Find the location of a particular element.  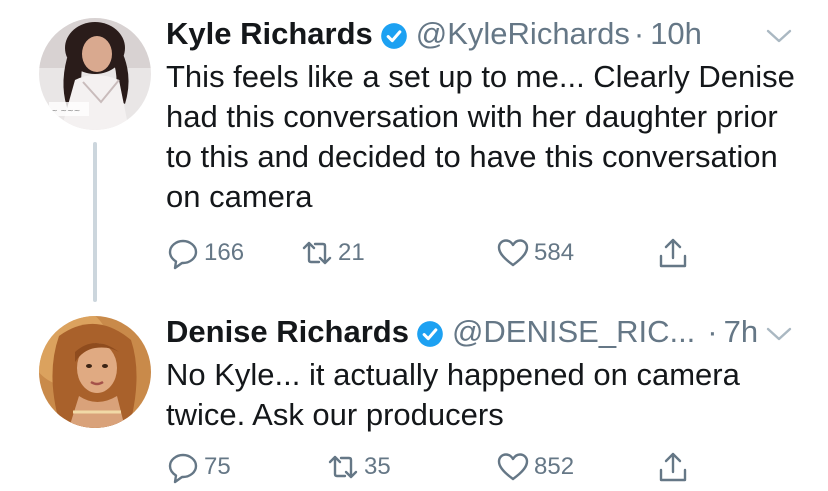

tweet-header: Kyle Richards @KyleRichards · 10h is located at coordinates (434, 34).